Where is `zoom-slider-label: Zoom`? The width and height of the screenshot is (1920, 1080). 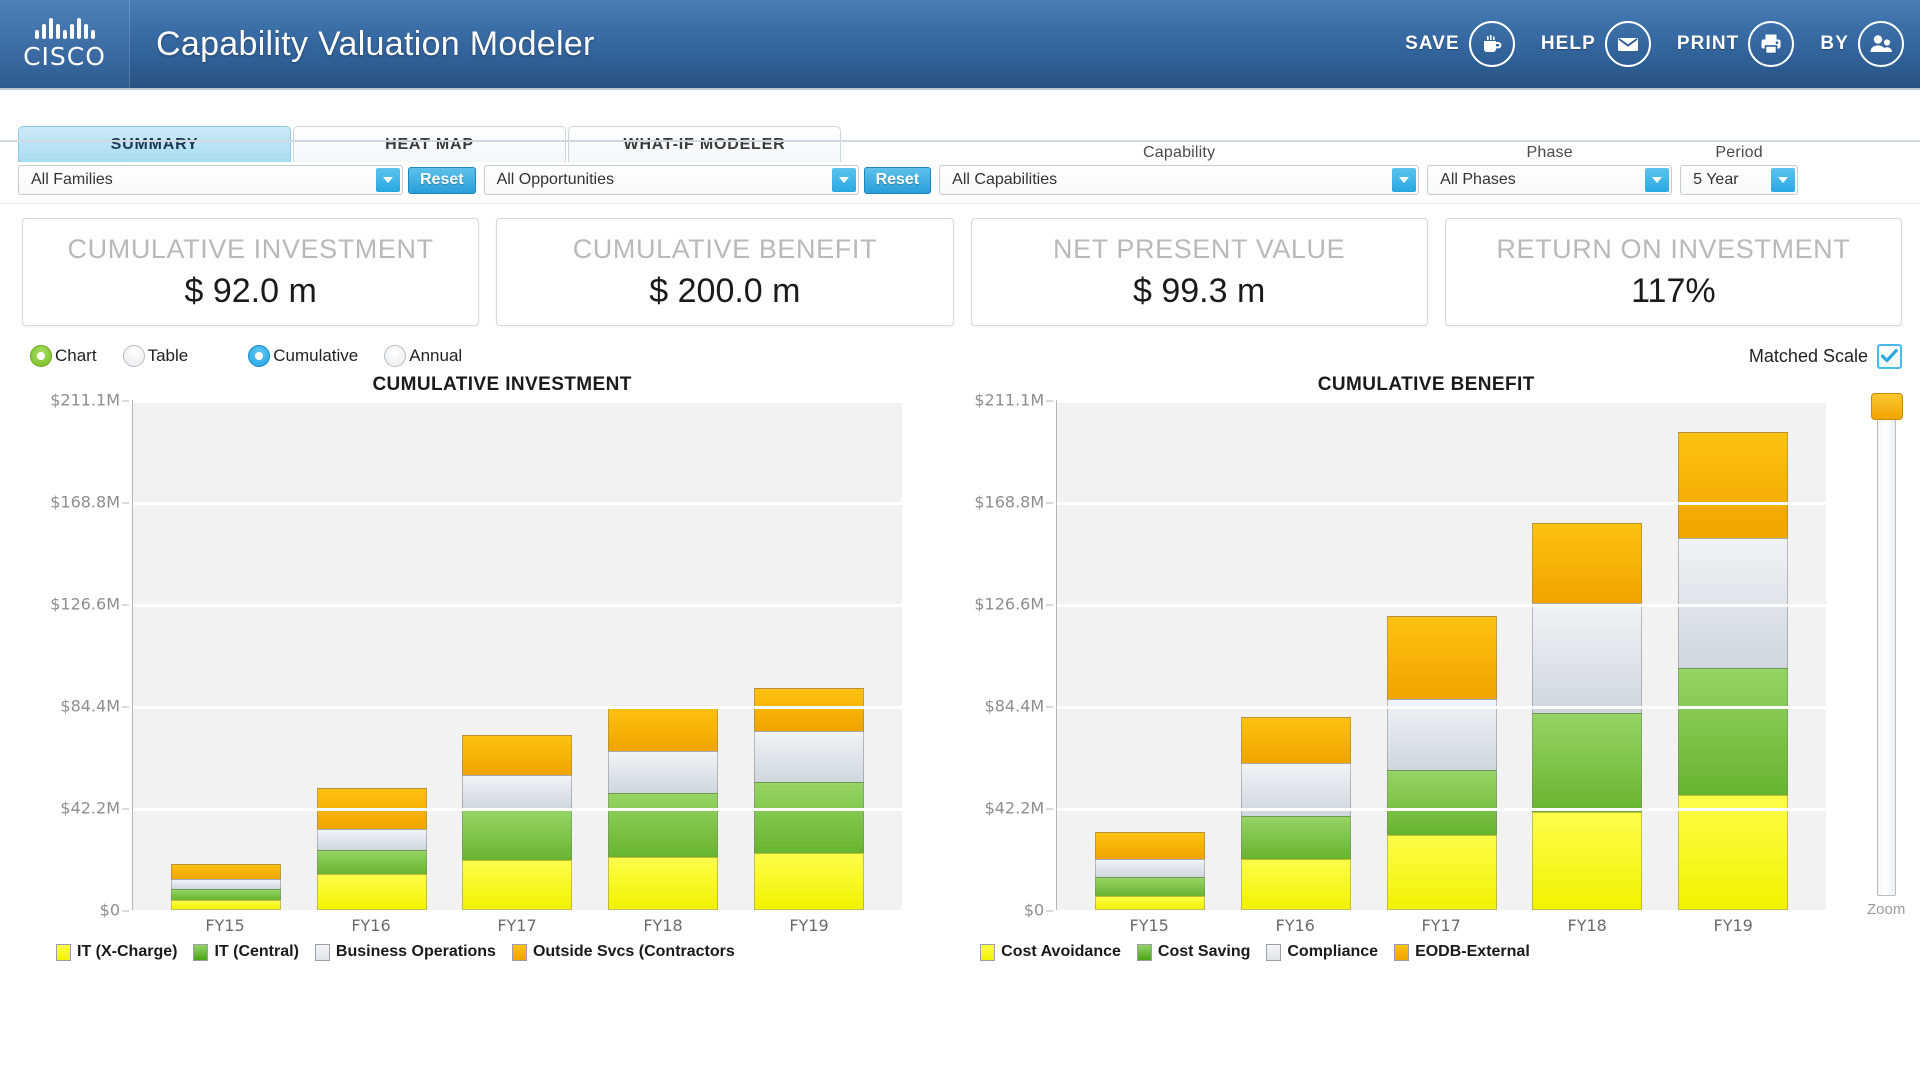
zoom-slider-label: Zoom is located at coordinates (1886, 909).